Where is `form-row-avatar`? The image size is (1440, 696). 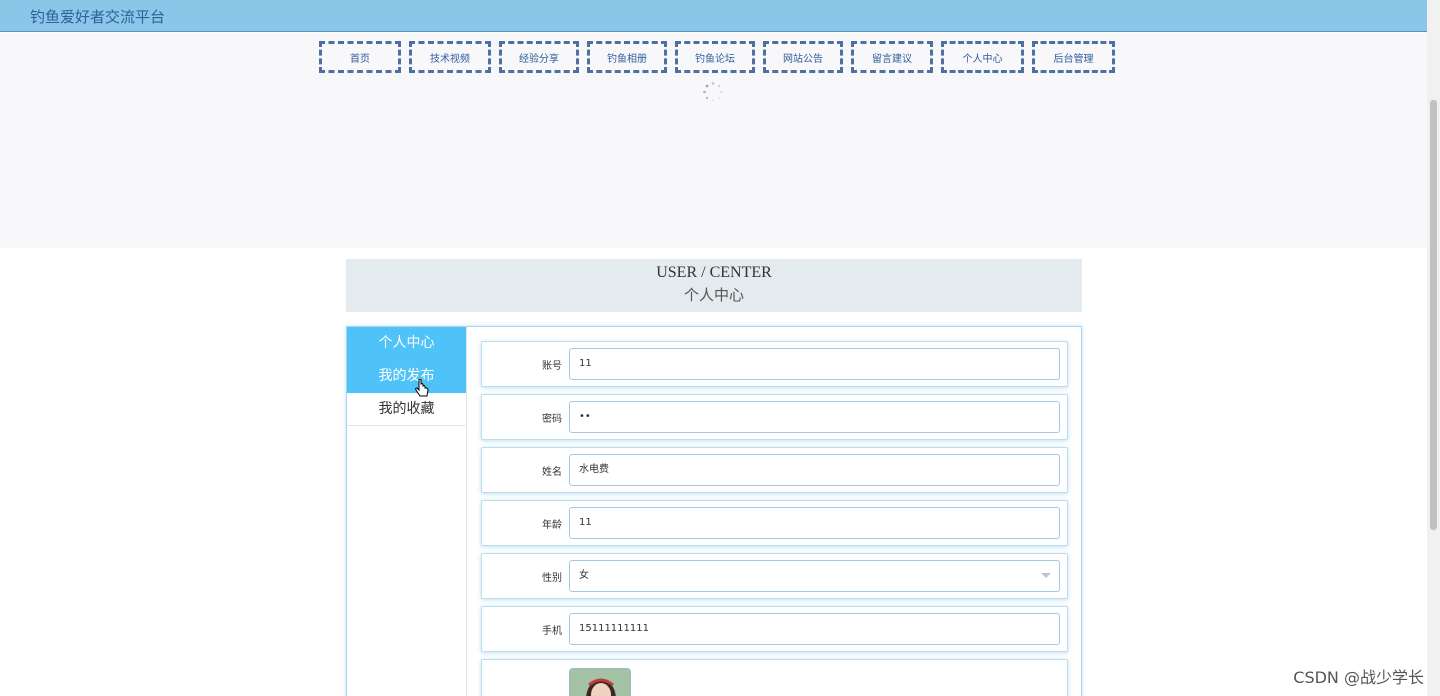
form-row-avatar is located at coordinates (774, 677).